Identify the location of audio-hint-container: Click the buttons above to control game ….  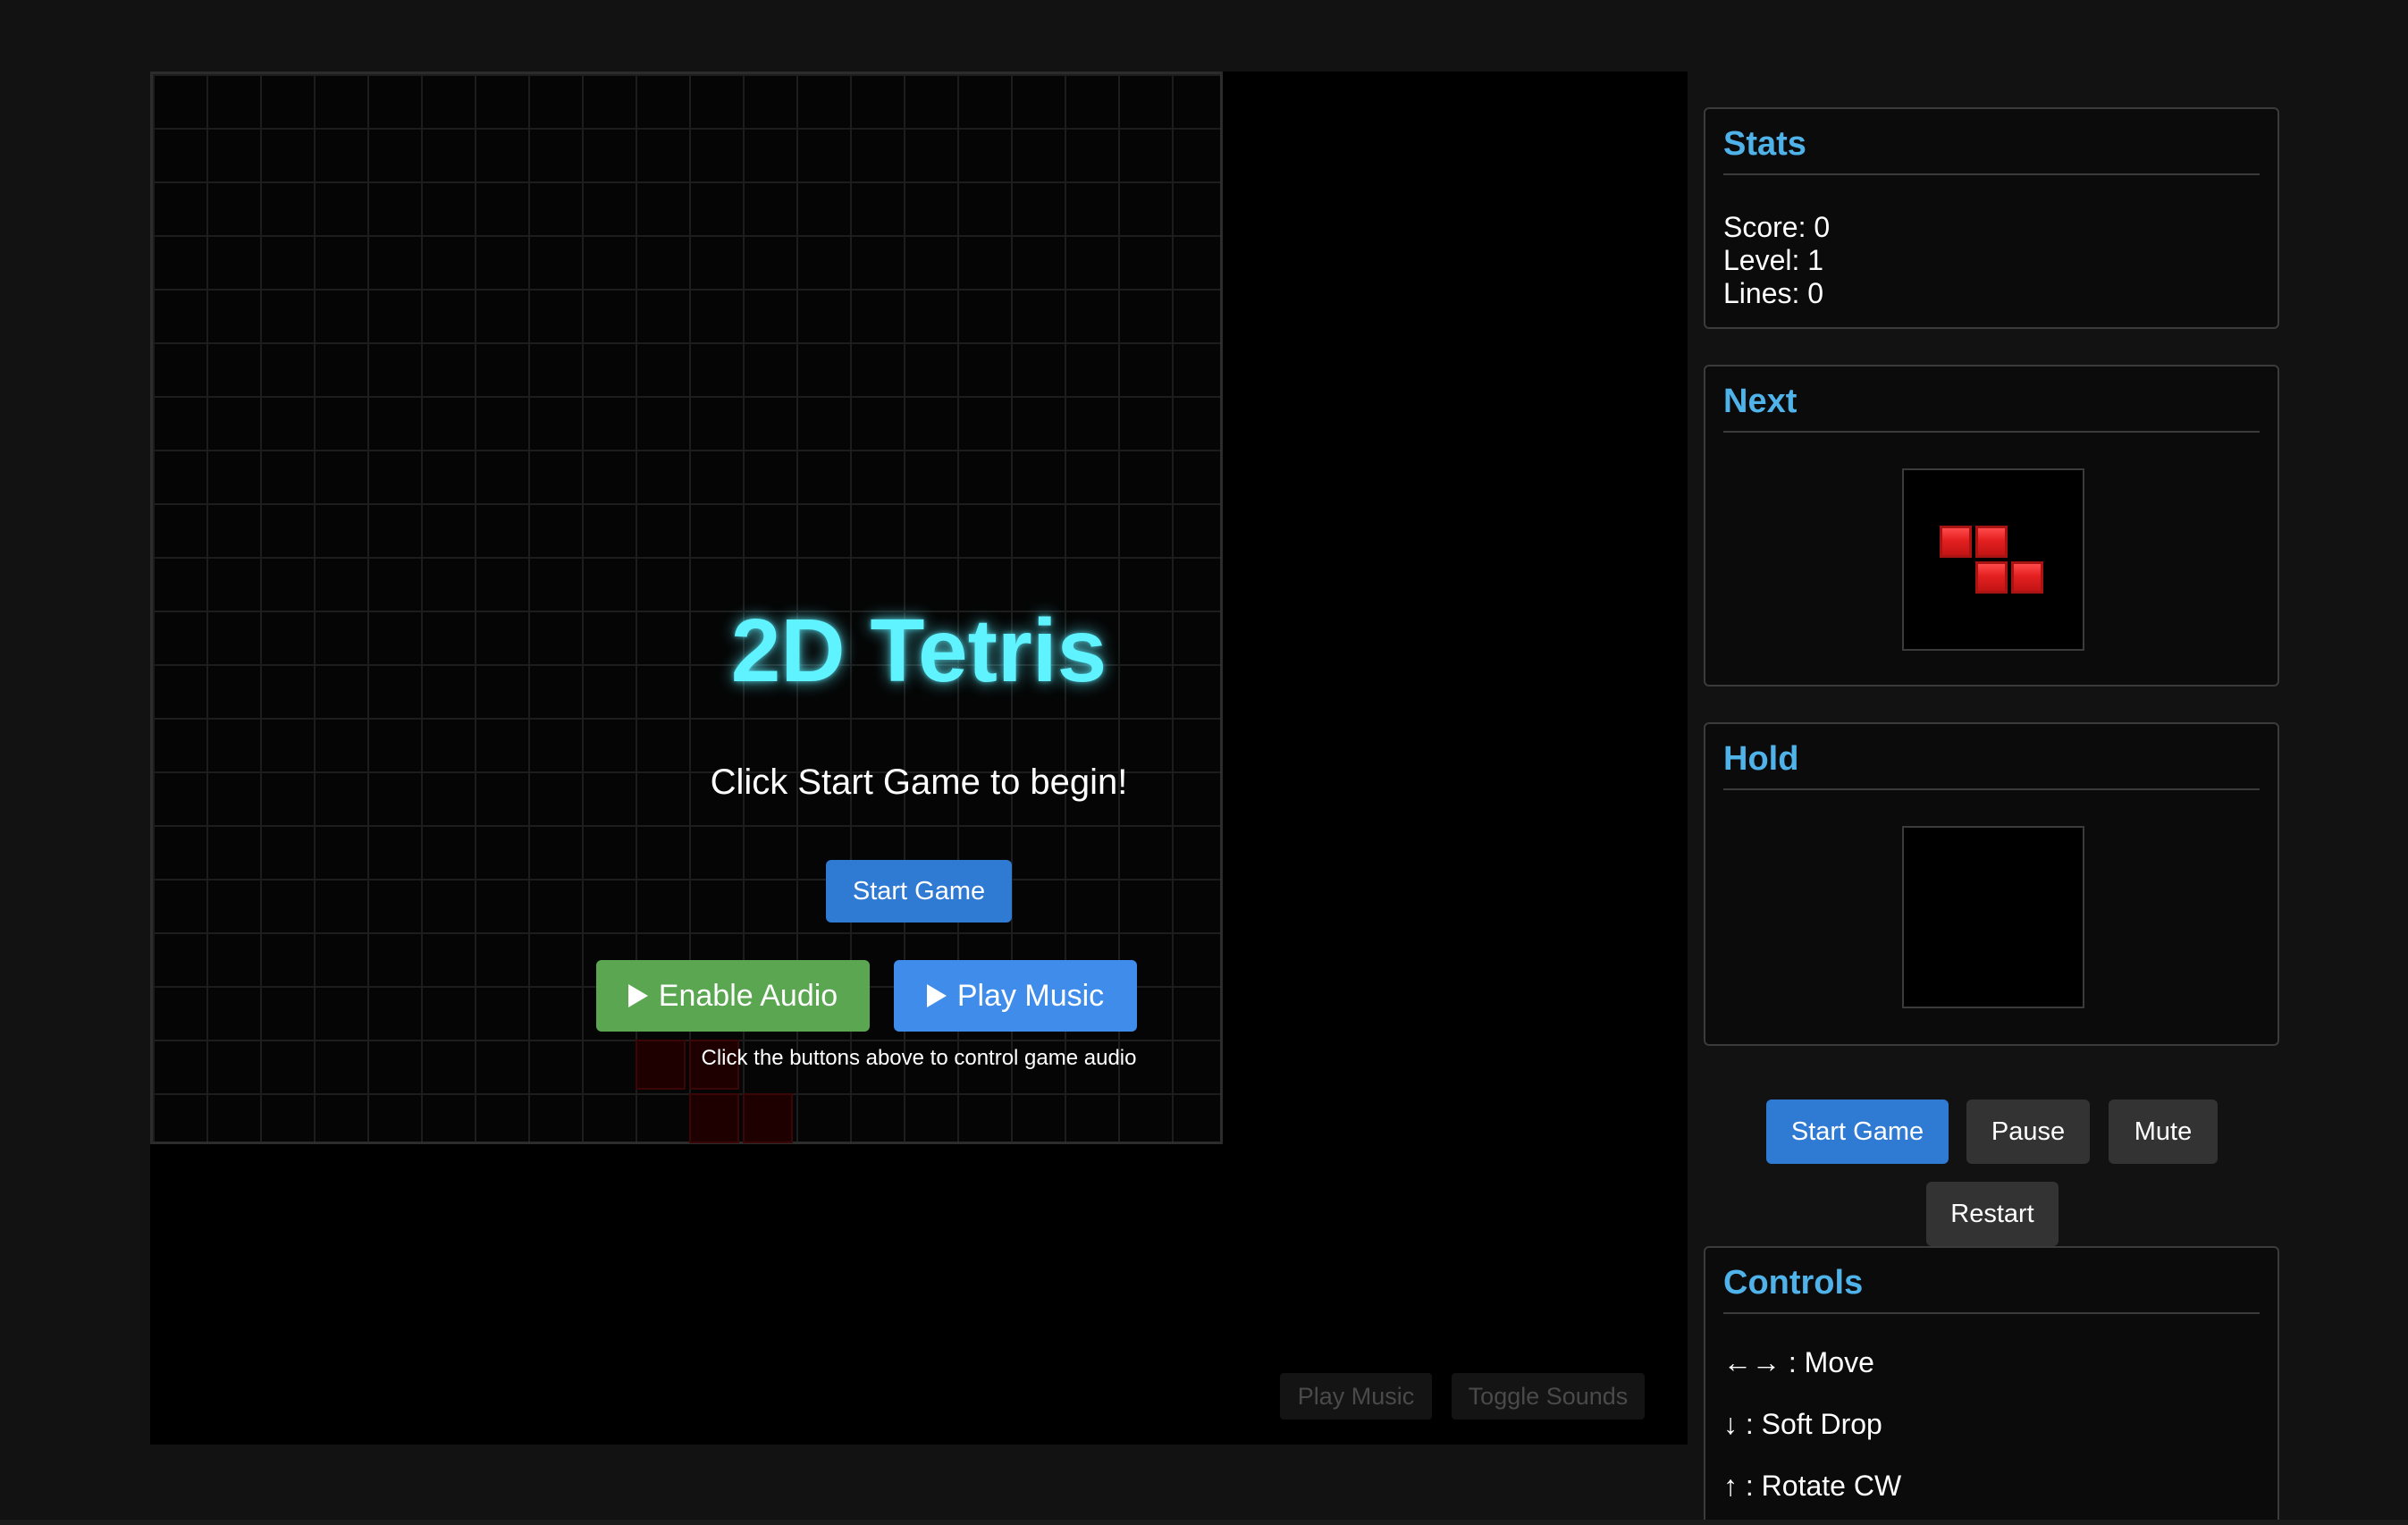
(919, 1058).